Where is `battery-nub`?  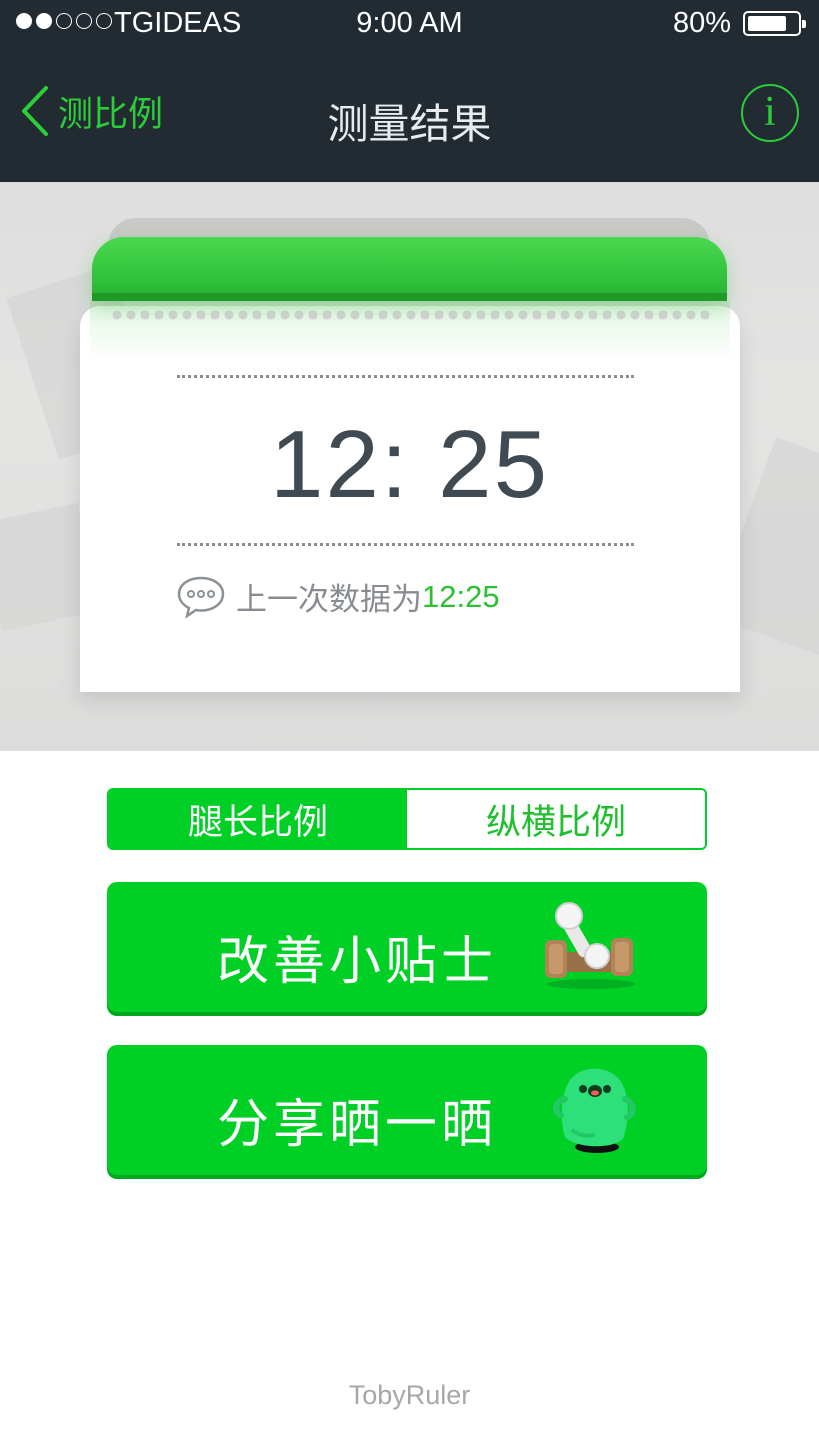 battery-nub is located at coordinates (804, 24).